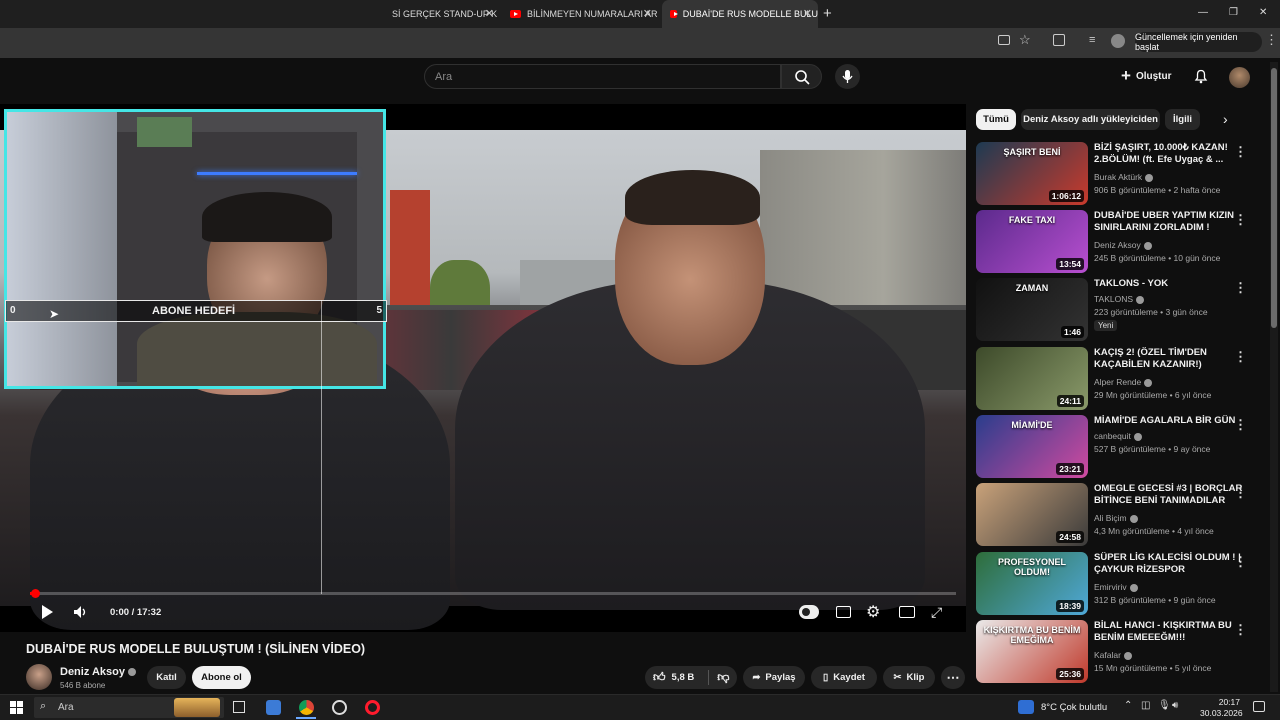  Describe the element at coordinates (47, 614) in the screenshot. I see `play-button` at that location.